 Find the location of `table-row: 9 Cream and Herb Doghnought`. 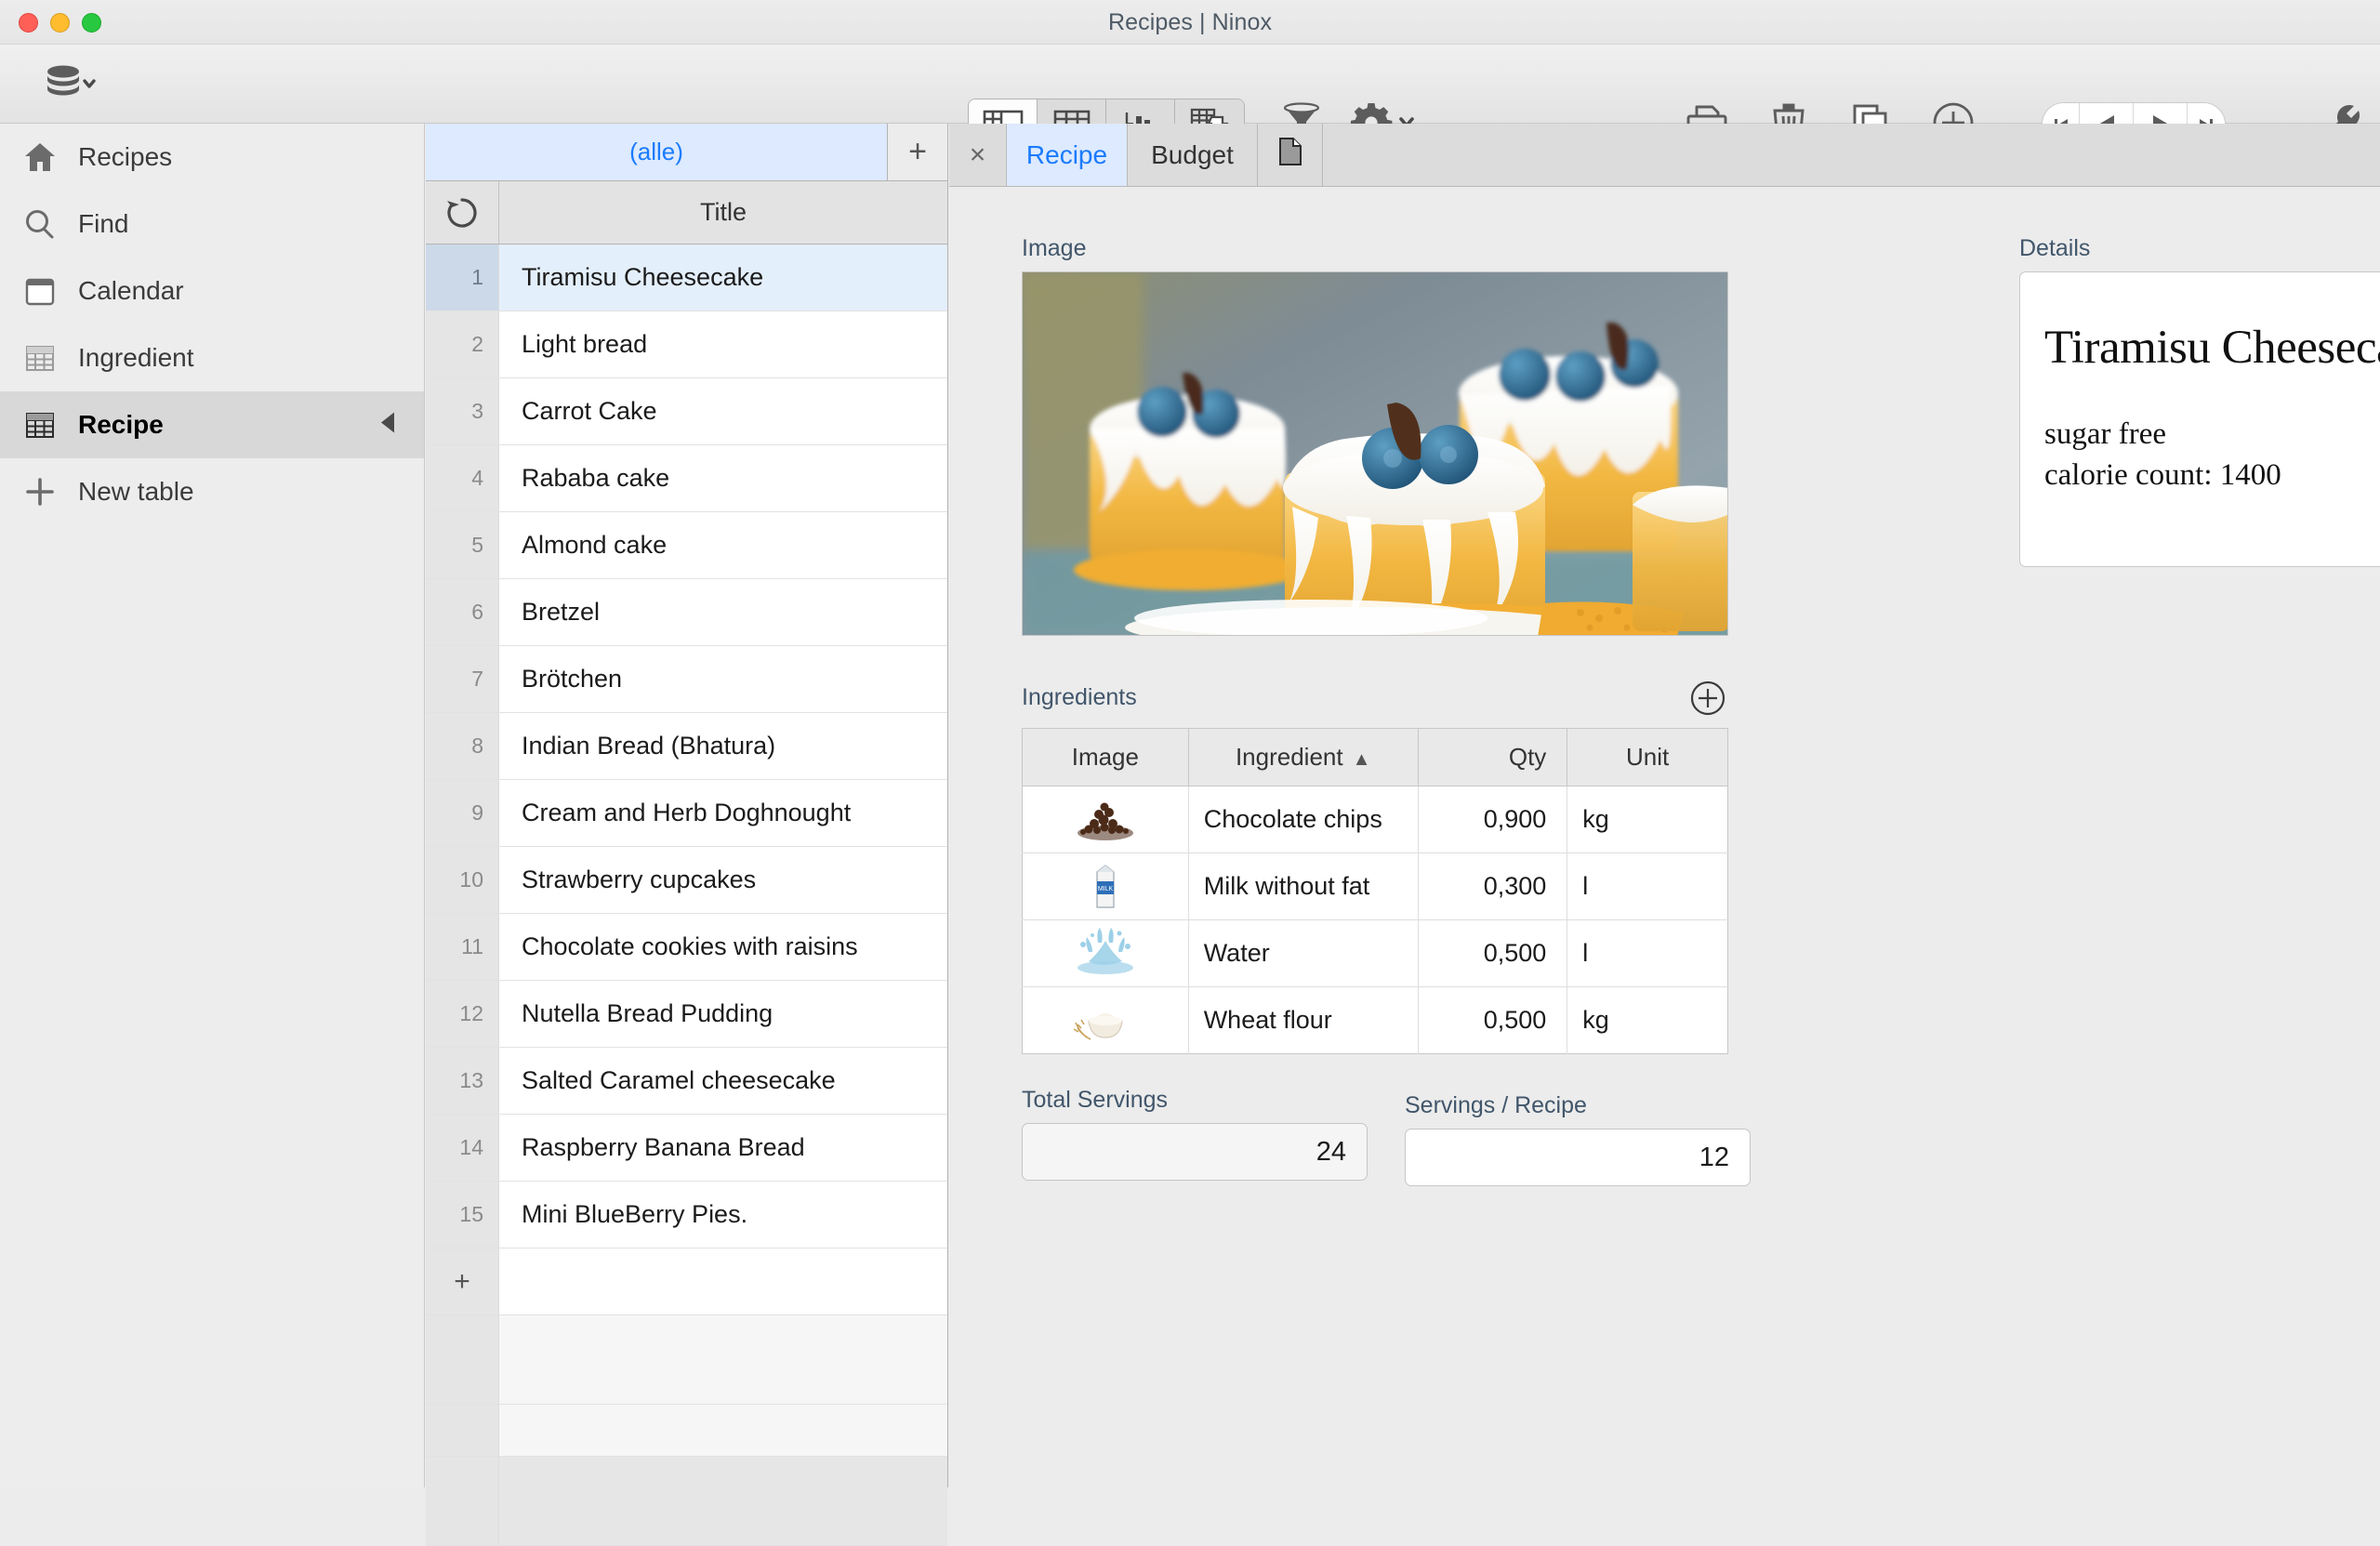

table-row: 9 Cream and Herb Doghnought is located at coordinates (686, 813).